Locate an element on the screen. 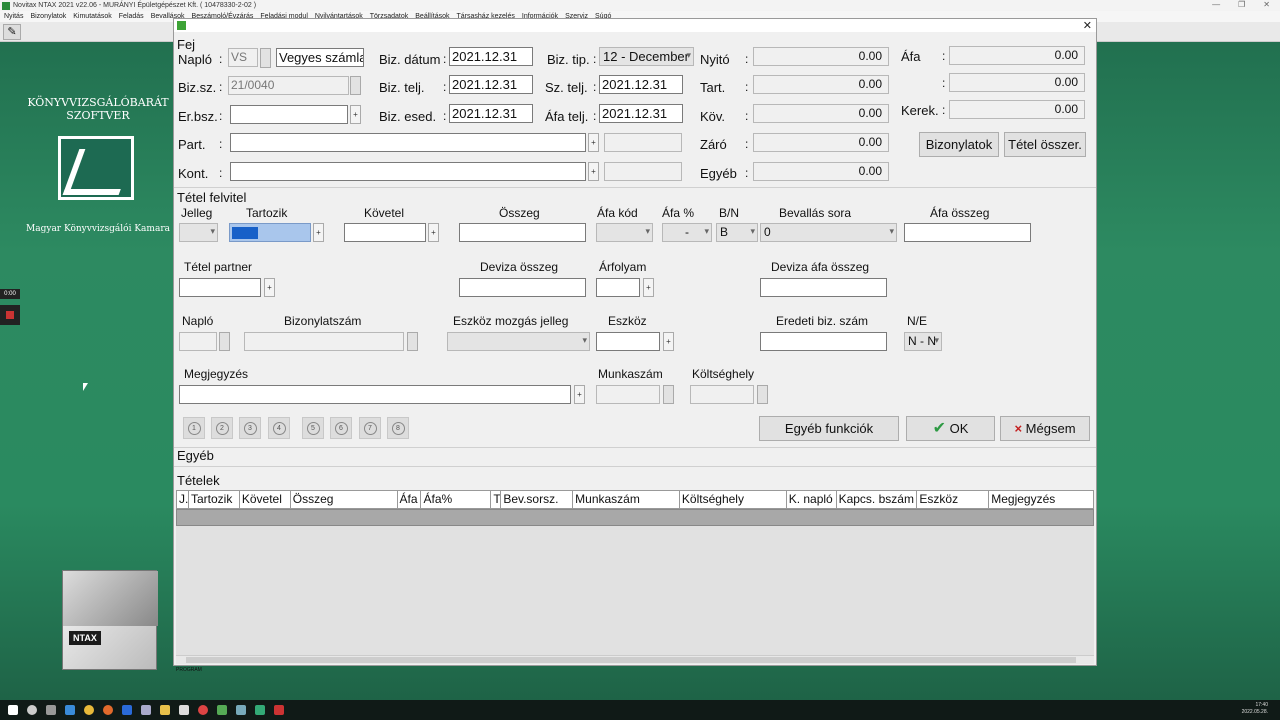  erbsz-add-button: + is located at coordinates (355, 114).